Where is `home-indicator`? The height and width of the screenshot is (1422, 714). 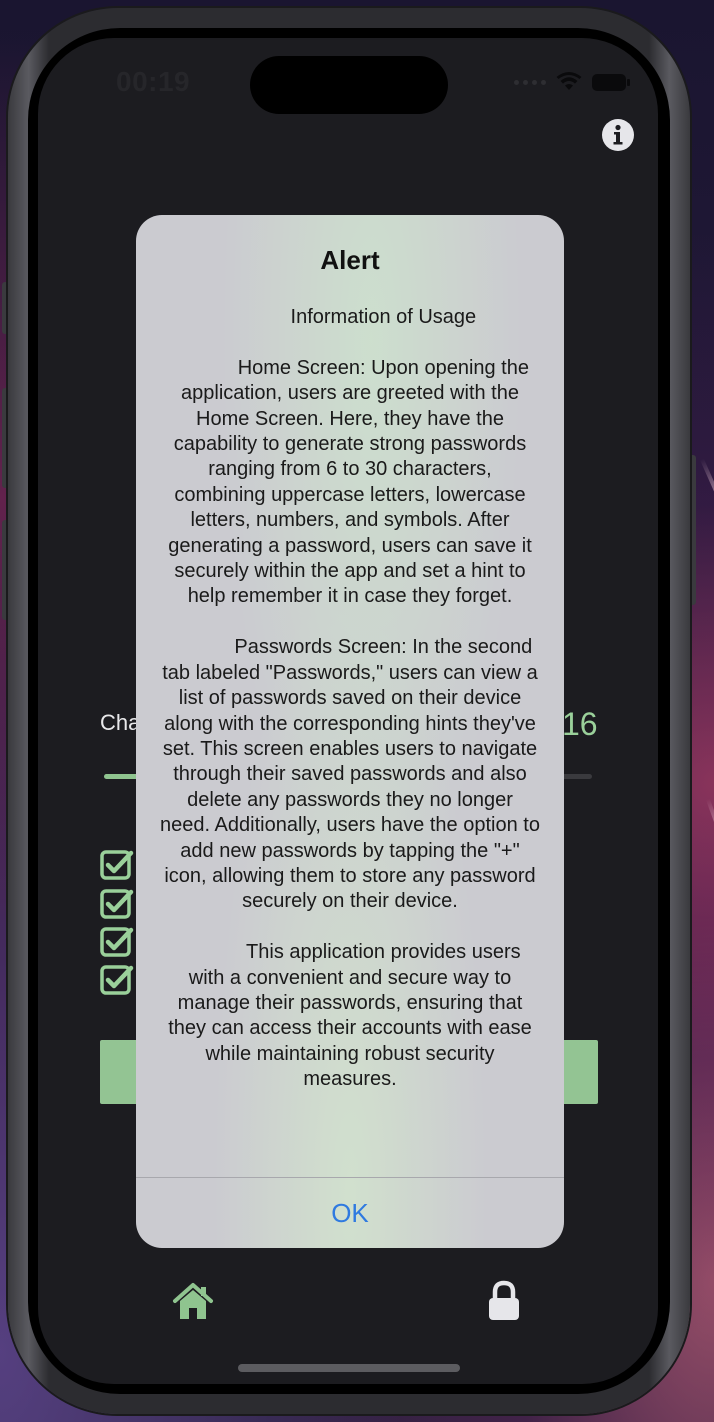
home-indicator is located at coordinates (349, 1368).